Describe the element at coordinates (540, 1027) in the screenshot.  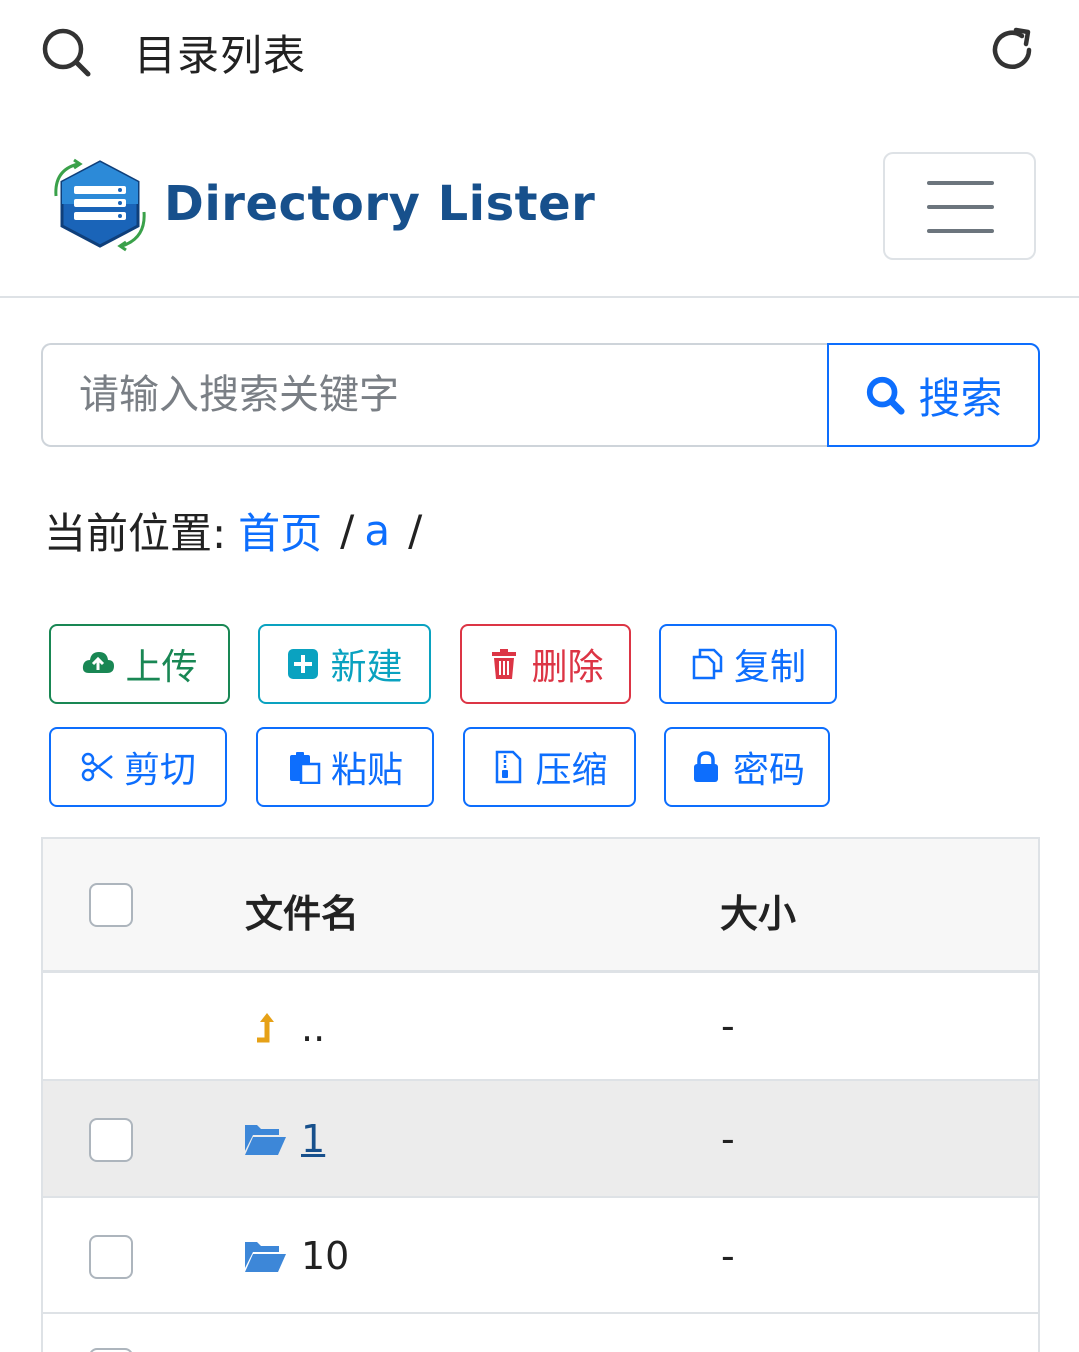
I see `table-row: .. -` at that location.